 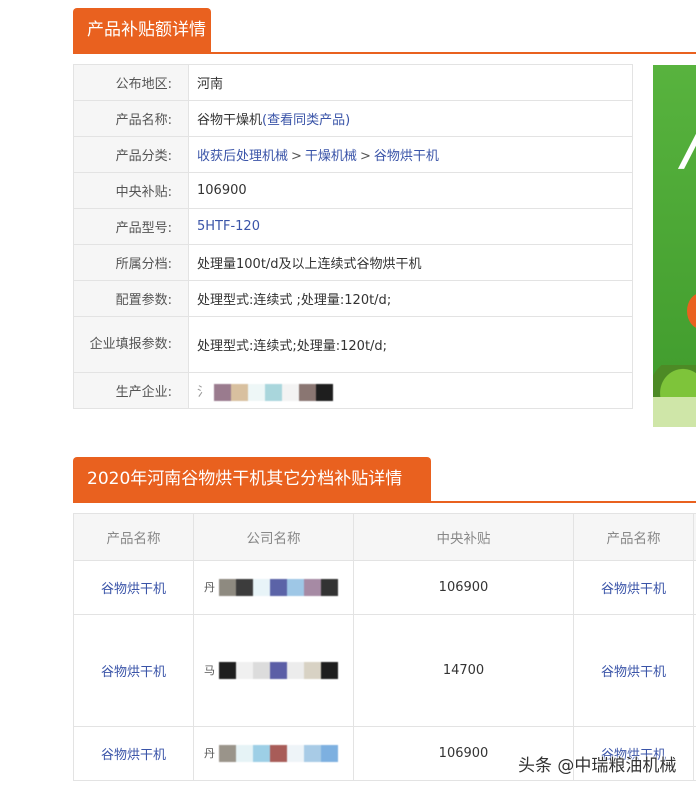 I want to click on value-filed-params: 处理型式:连续式;处理量:120t/d;, so click(x=410, y=344).